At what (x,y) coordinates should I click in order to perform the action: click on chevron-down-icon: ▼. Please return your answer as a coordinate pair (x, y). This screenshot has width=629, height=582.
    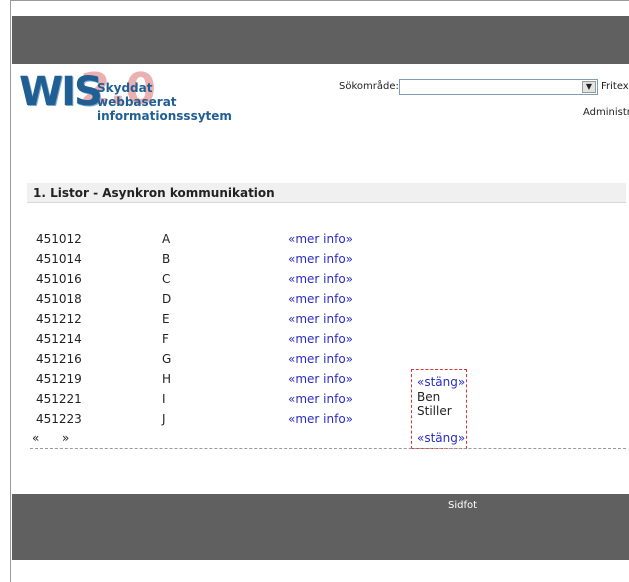
    Looking at the image, I should click on (589, 87).